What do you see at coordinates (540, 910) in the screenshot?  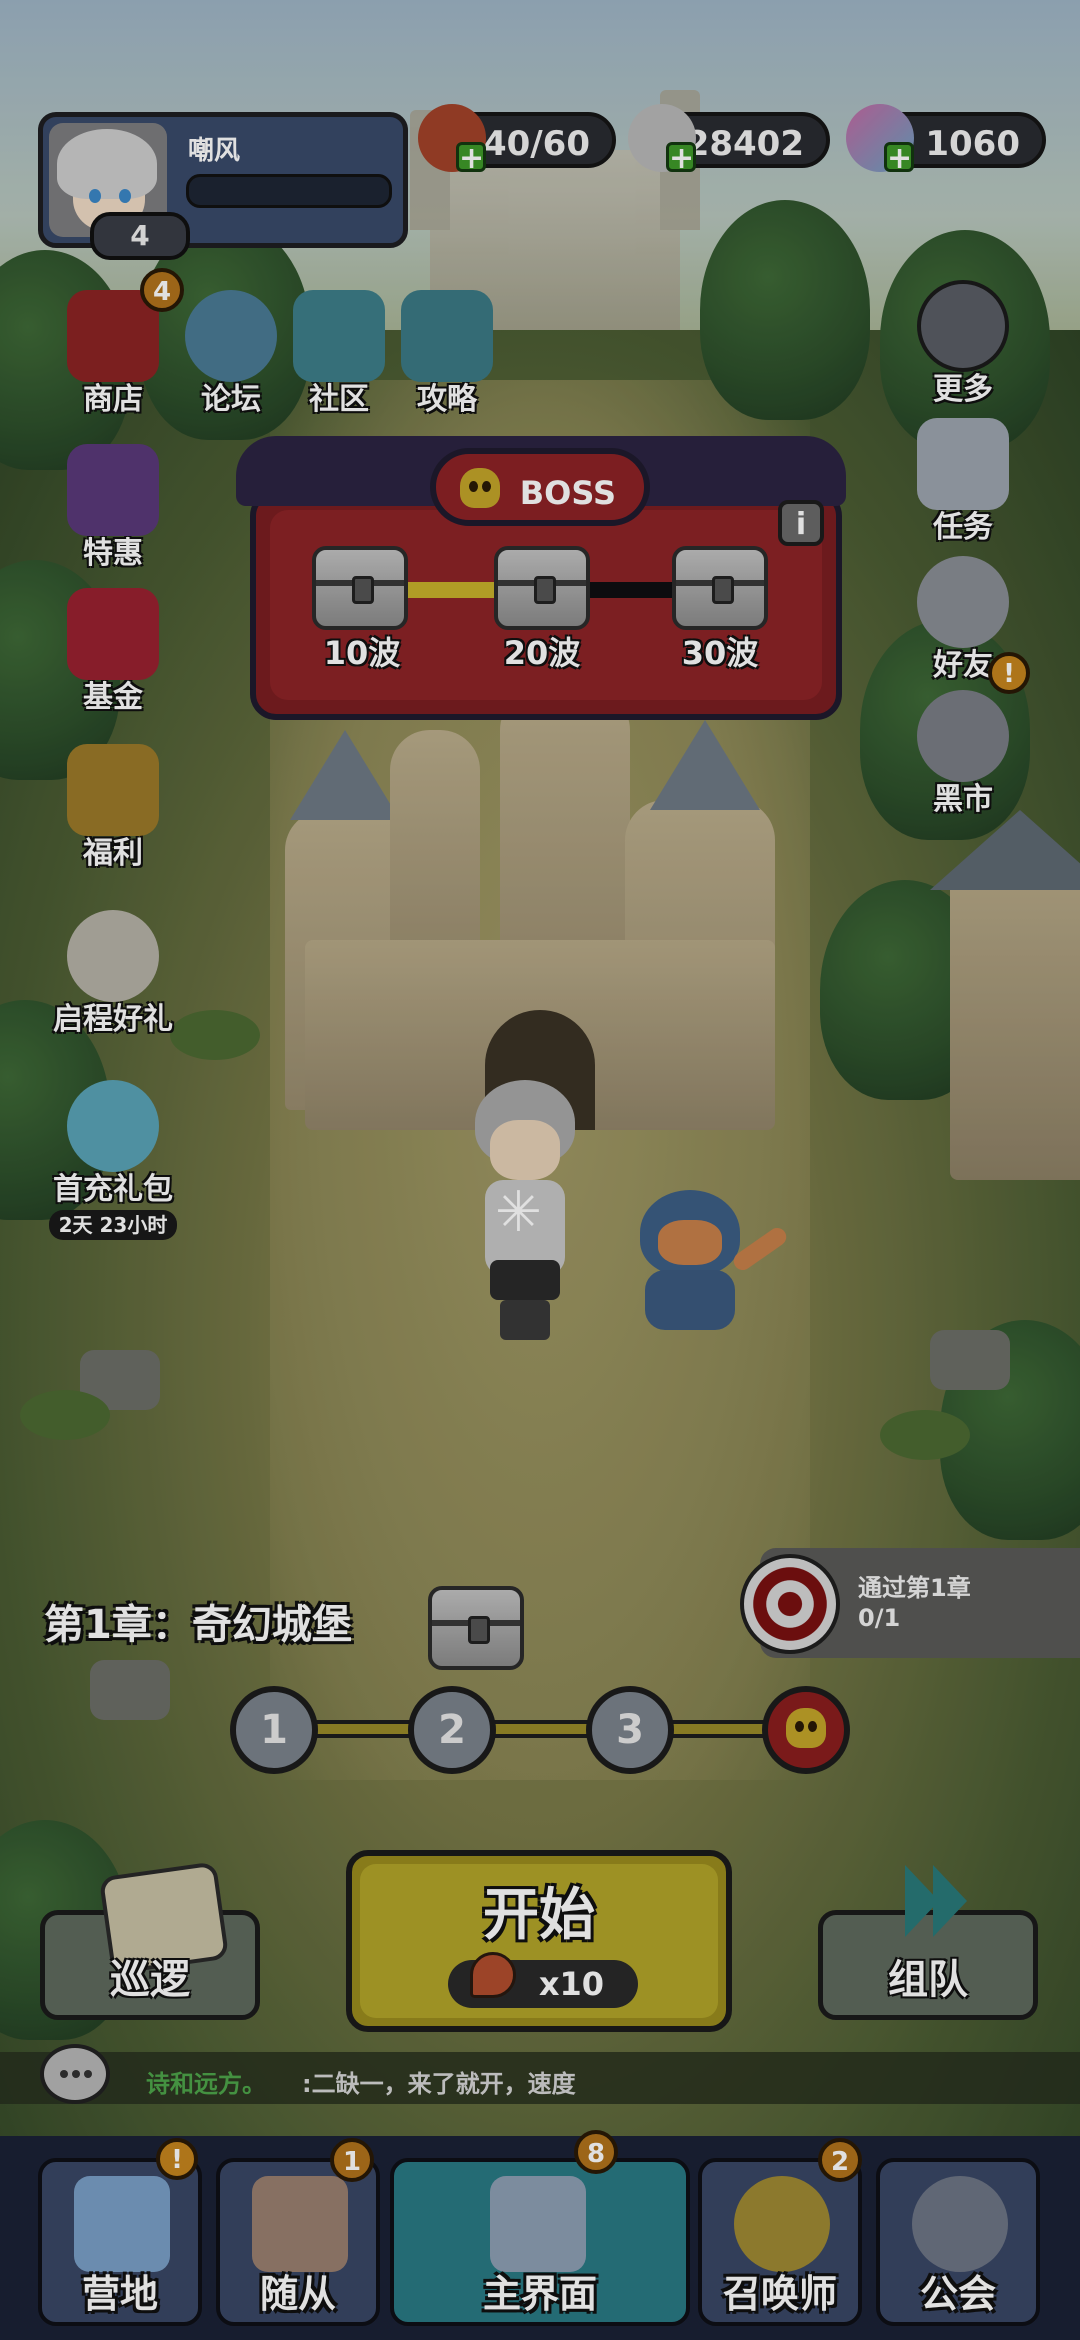 I see `ruined-castle` at bounding box center [540, 910].